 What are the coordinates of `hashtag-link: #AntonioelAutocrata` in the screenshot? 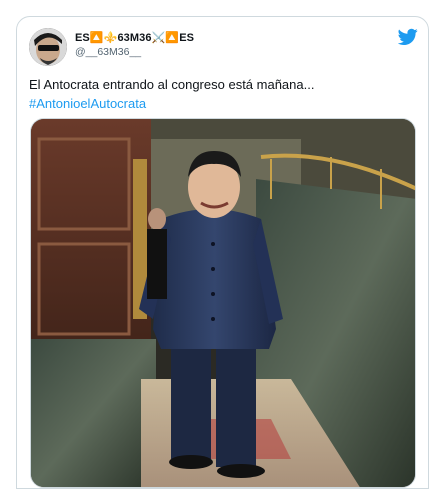 It's located at (223, 103).